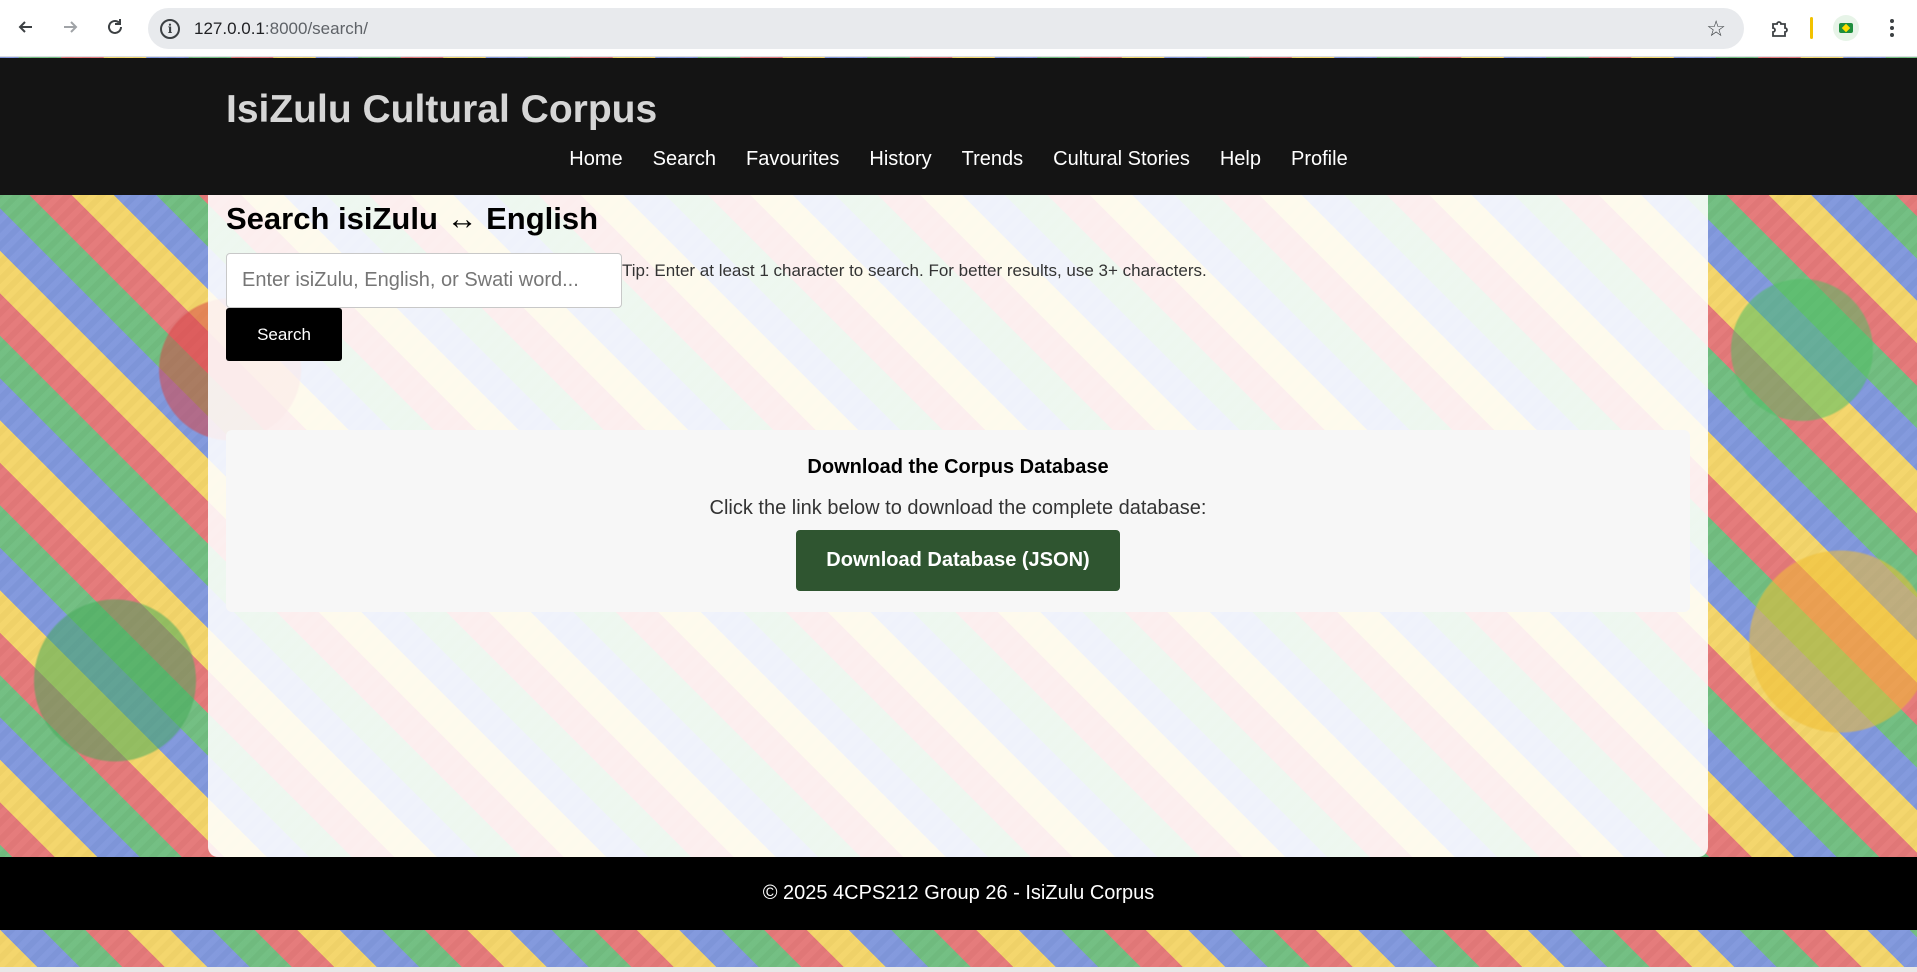 This screenshot has height=972, width=1917. What do you see at coordinates (1846, 28) in the screenshot?
I see `profile-avatar-icon` at bounding box center [1846, 28].